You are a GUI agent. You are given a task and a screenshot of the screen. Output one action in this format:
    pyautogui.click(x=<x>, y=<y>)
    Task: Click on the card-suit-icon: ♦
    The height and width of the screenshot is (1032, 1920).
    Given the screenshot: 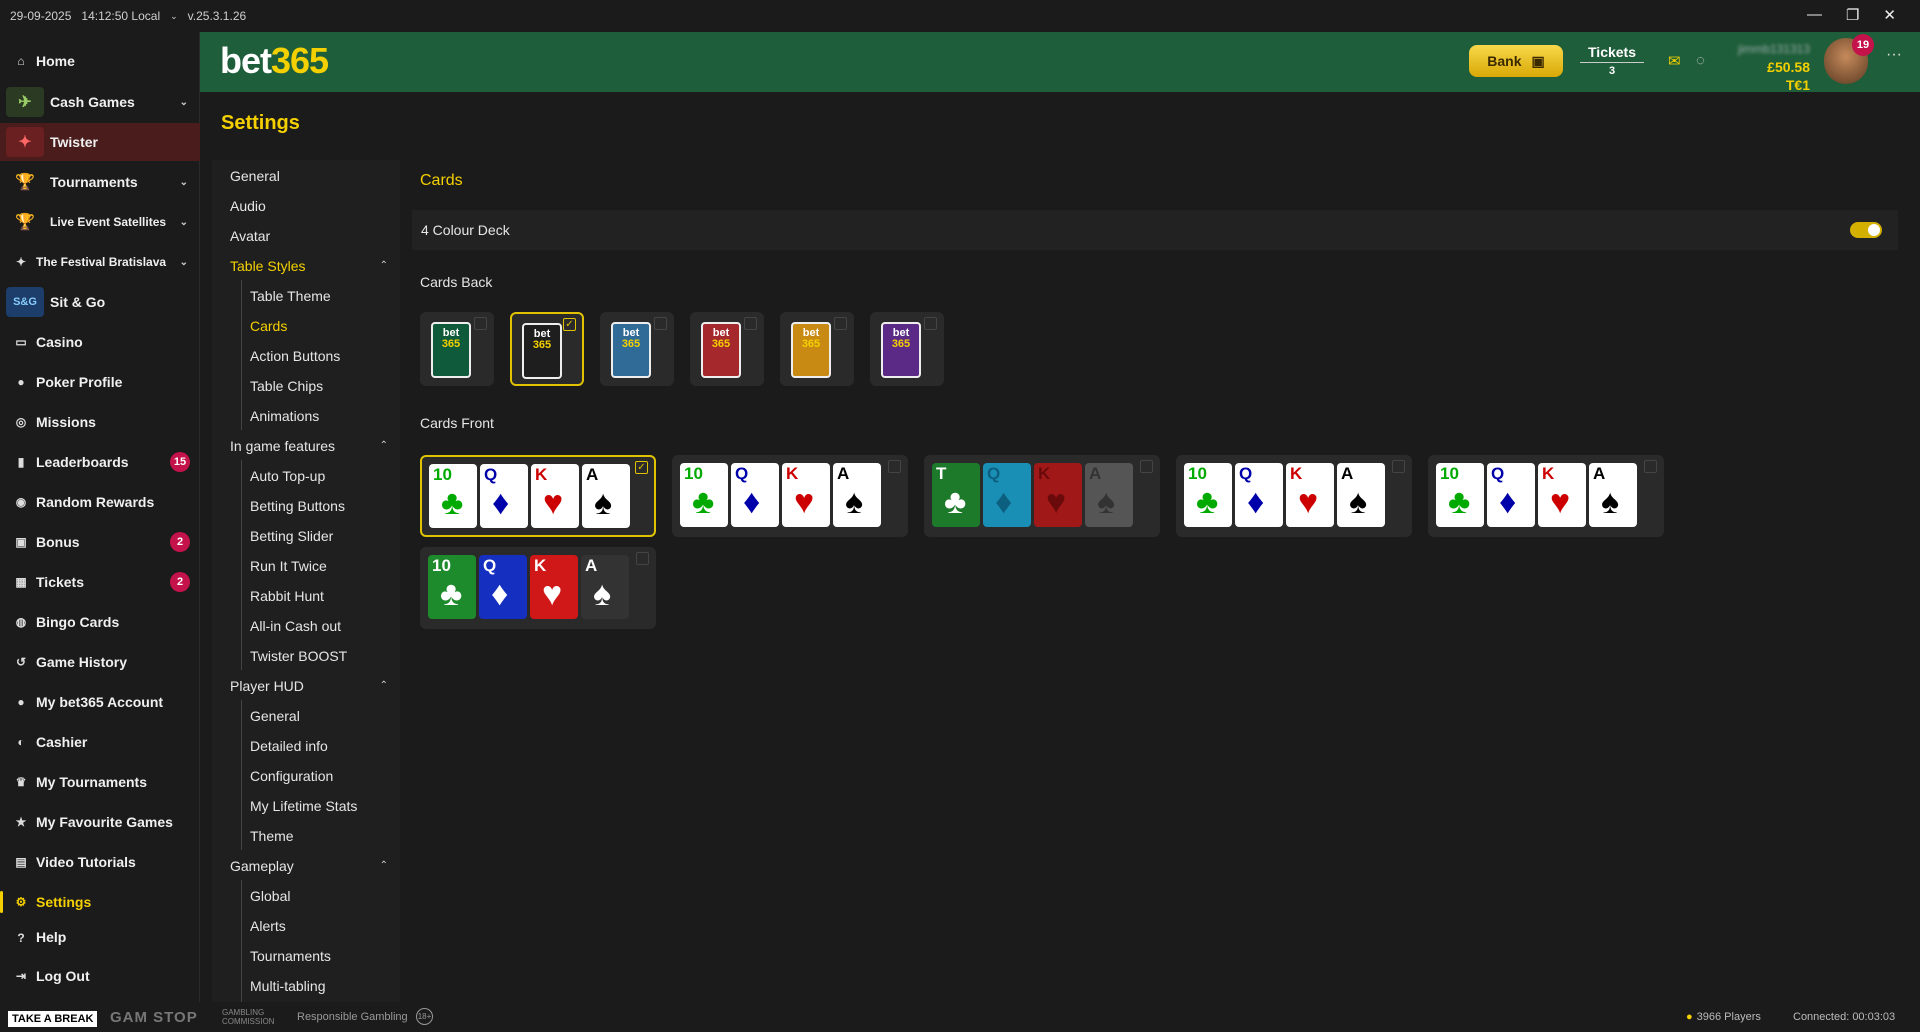 What is the action you would take?
    pyautogui.click(x=1256, y=502)
    